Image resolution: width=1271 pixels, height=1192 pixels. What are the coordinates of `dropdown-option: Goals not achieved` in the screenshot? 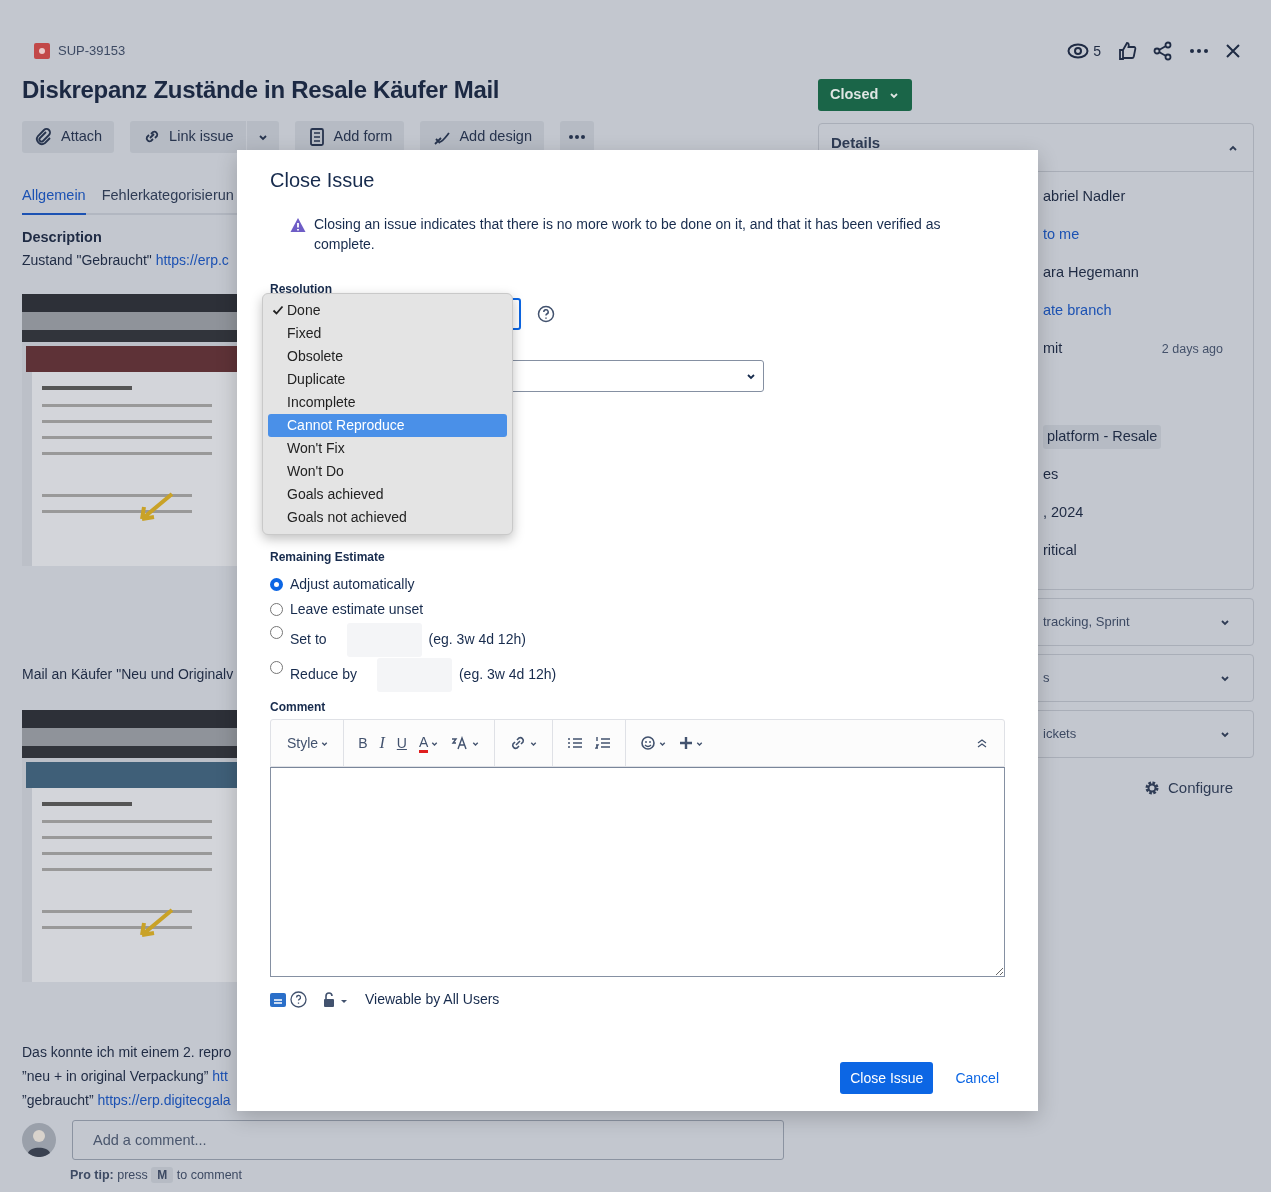 It's located at (387, 517).